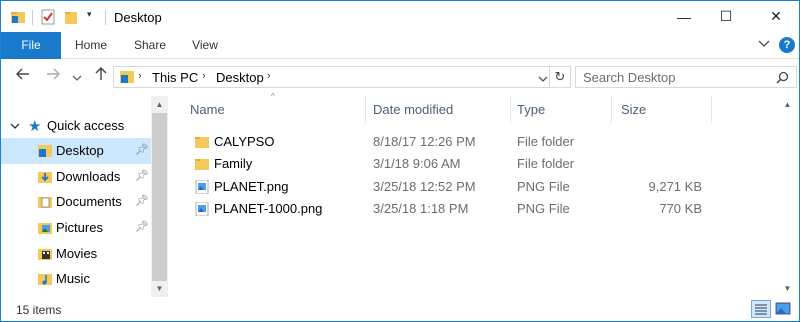 This screenshot has height=322, width=800. I want to click on customize-dropdown-icon: ▾, so click(89, 14).